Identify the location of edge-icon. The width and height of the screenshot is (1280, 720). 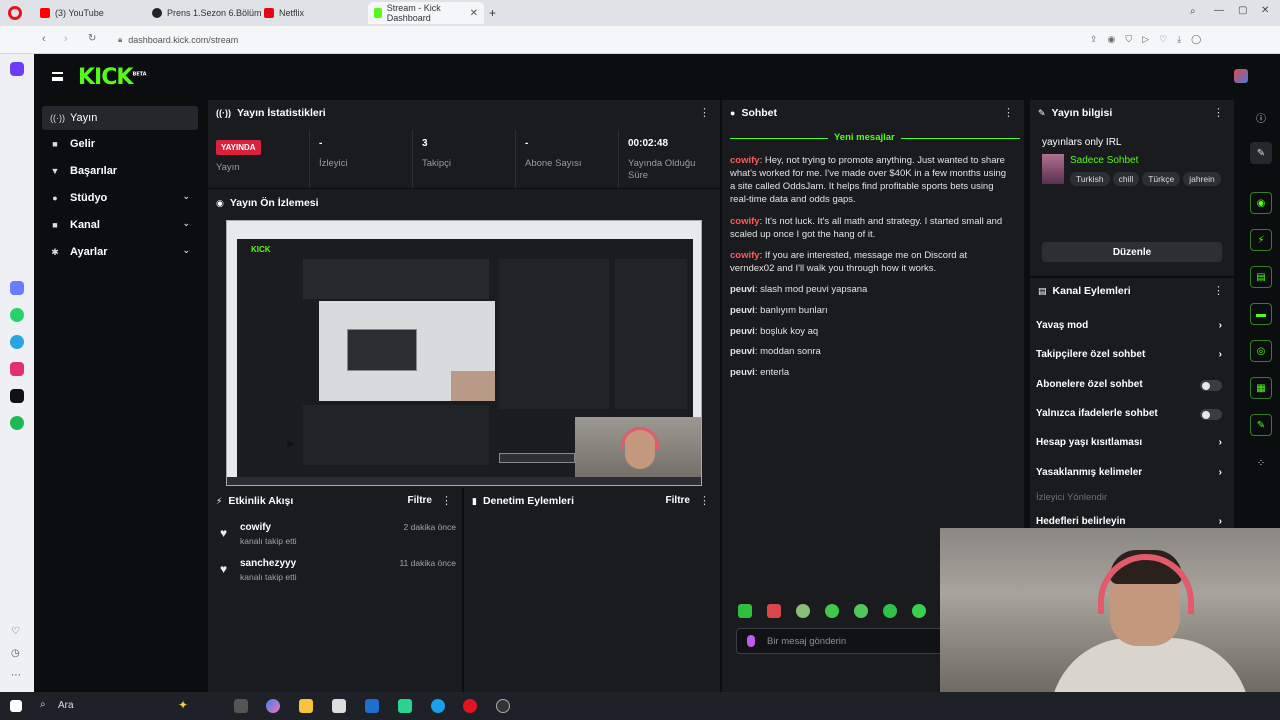
(438, 706).